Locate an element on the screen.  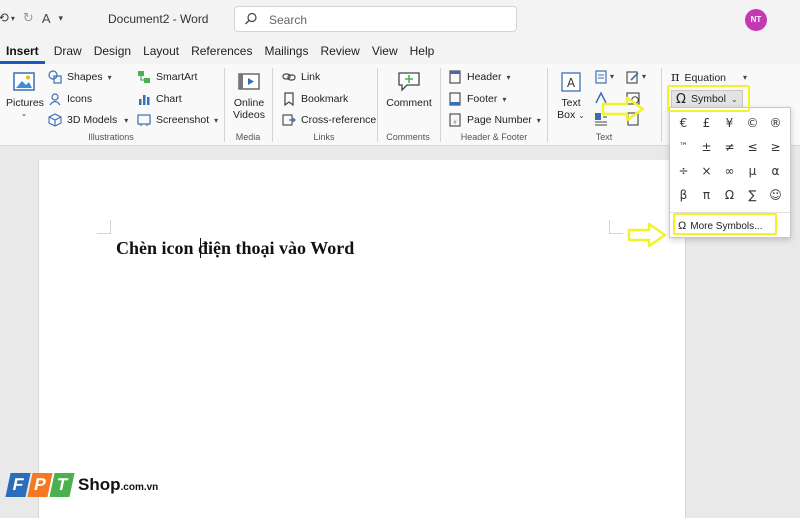
chart-button: Chart is located at coordinates (159, 99).